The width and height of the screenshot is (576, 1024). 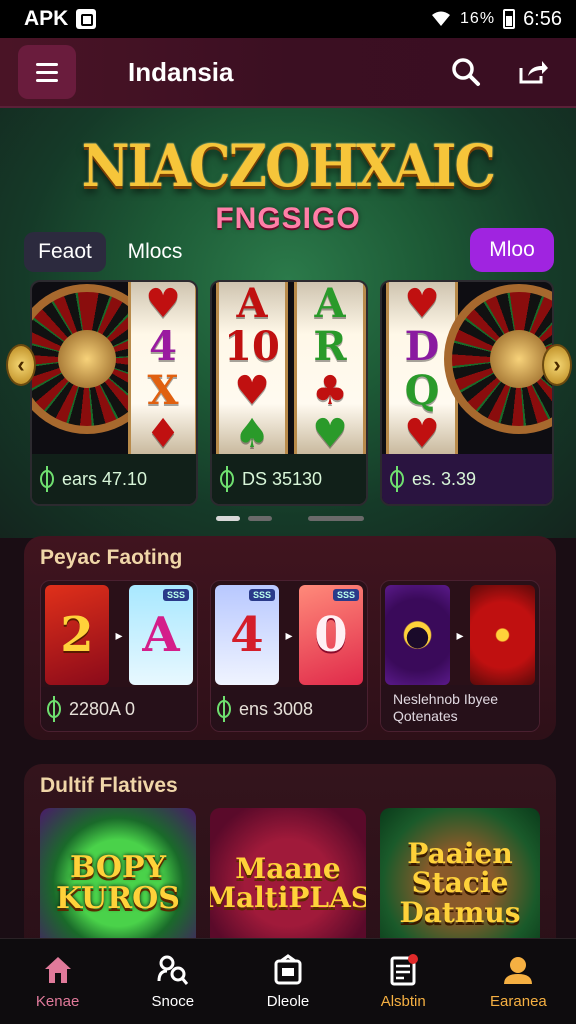 What do you see at coordinates (518, 970) in the screenshot?
I see `profile-icon` at bounding box center [518, 970].